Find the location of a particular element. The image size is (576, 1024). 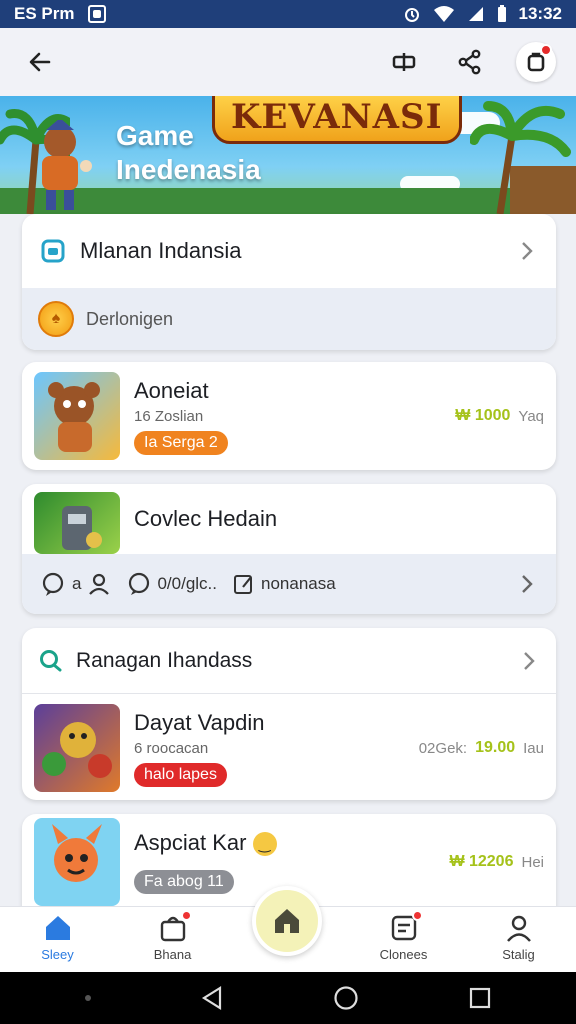

game-title: Aoneiat is located at coordinates (171, 390).